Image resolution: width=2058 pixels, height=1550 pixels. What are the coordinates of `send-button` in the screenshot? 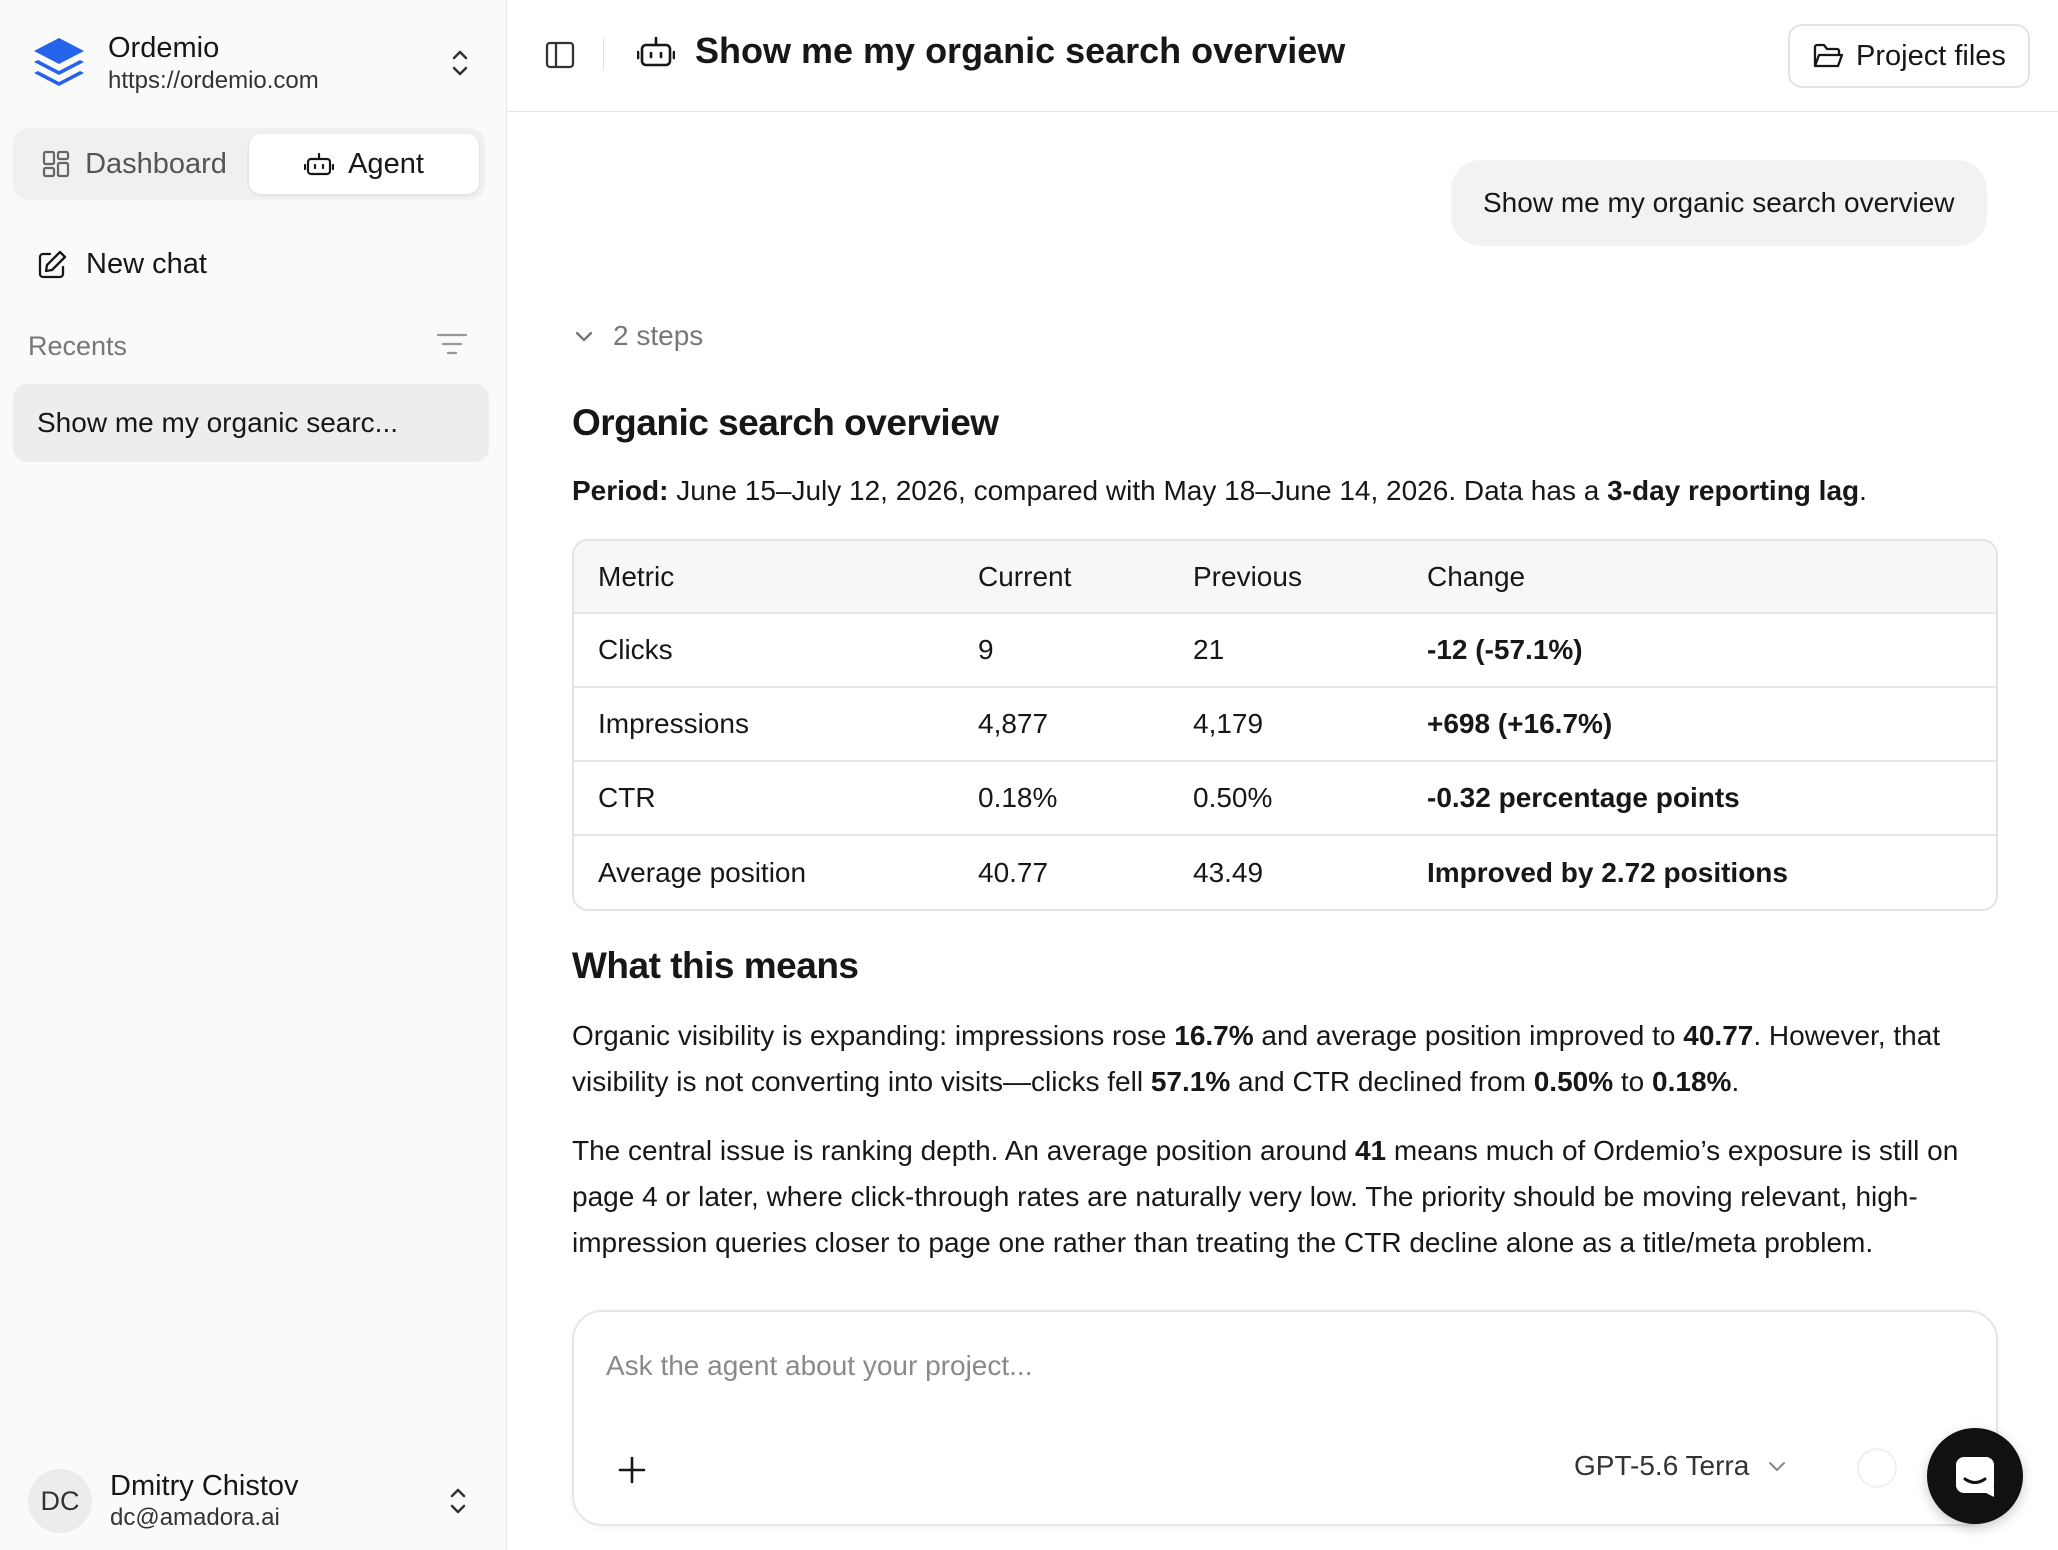 It's located at (1877, 1468).